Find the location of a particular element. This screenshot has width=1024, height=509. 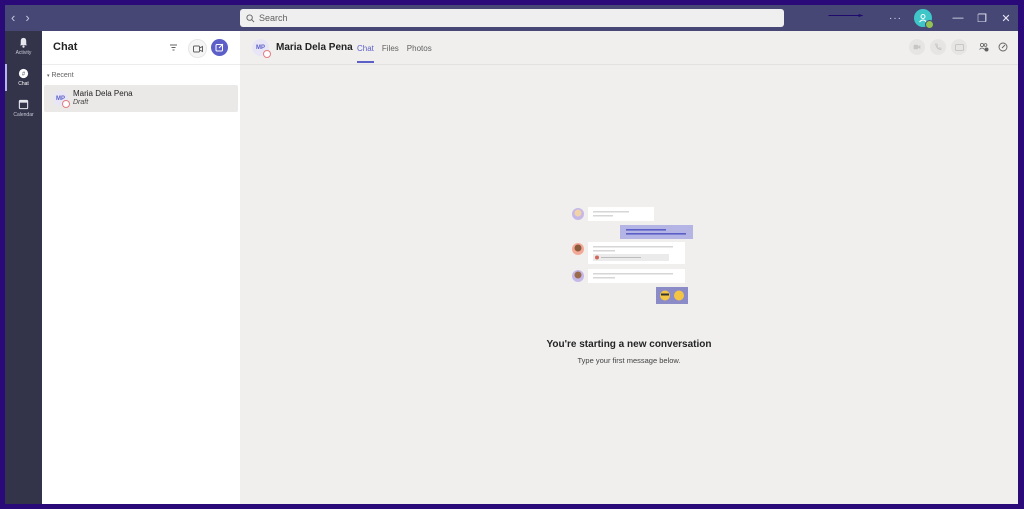

new-chat-button is located at coordinates (219, 47).